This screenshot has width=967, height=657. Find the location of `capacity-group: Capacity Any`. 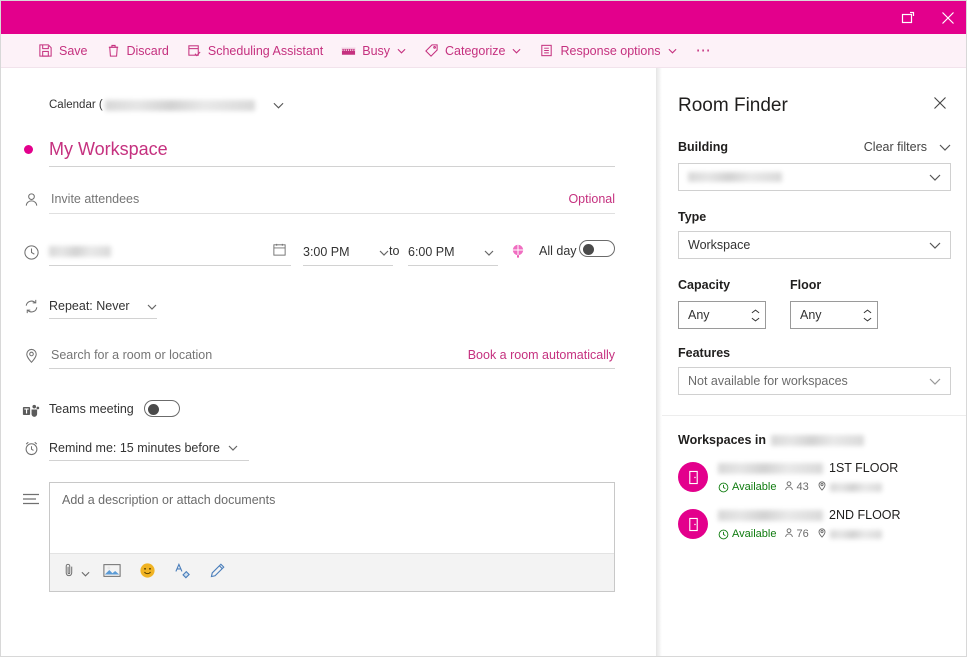

capacity-group: Capacity Any is located at coordinates (722, 302).